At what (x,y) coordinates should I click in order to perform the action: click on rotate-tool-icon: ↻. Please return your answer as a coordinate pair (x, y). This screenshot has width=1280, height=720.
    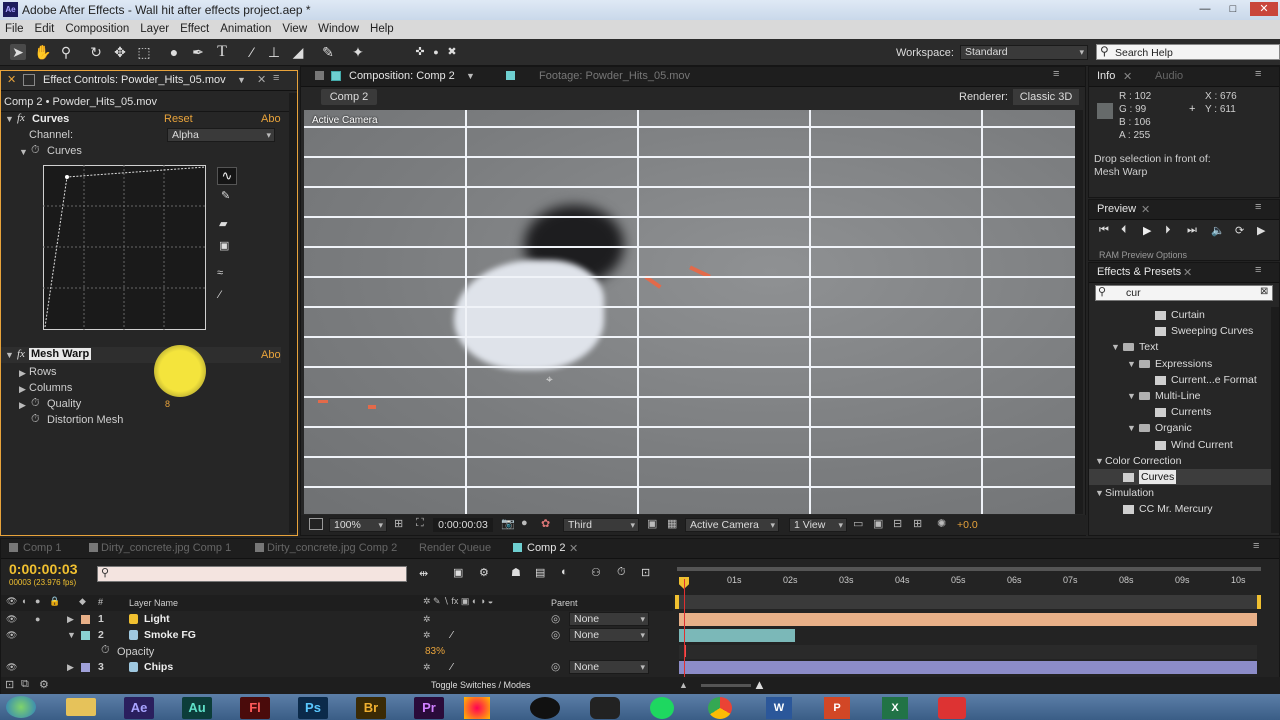
    Looking at the image, I should click on (96, 52).